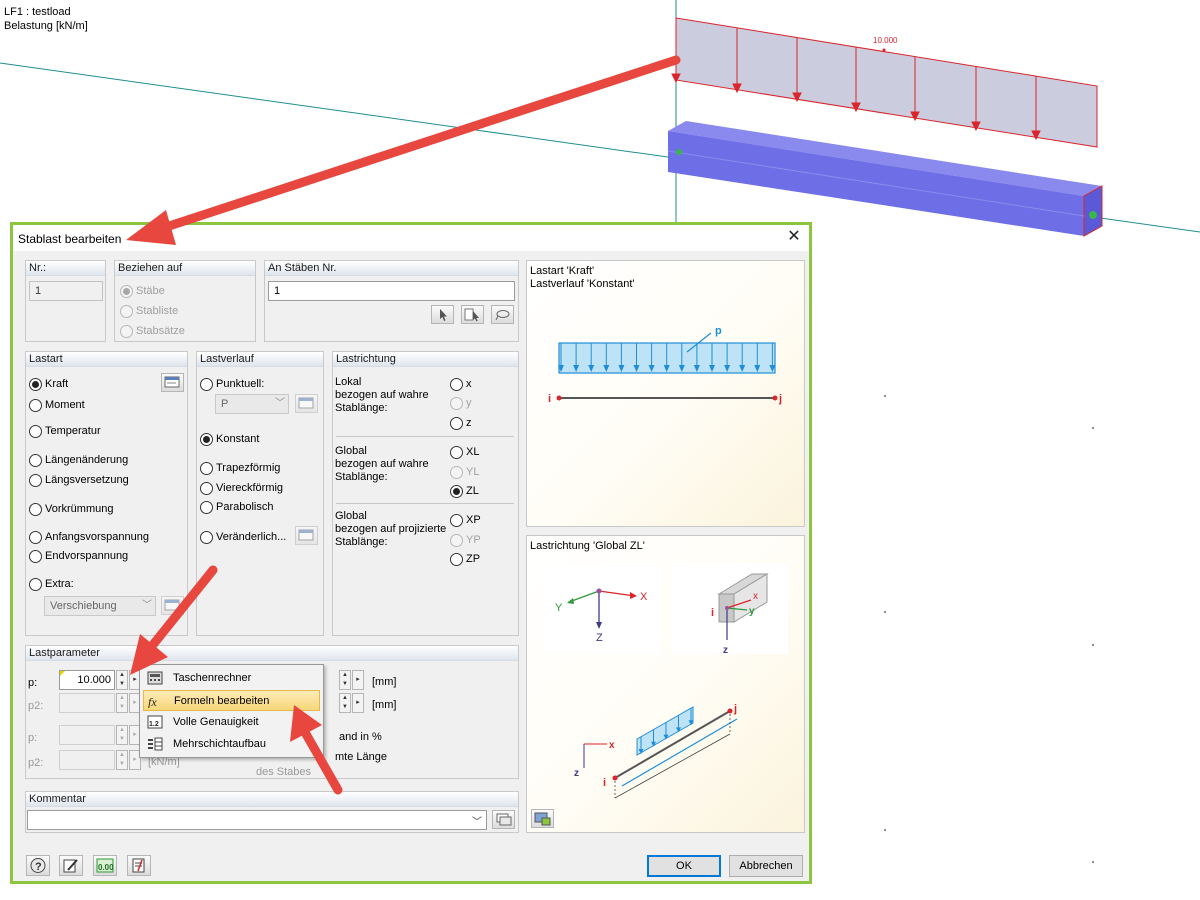  I want to click on pick-member-button, so click(442, 314).